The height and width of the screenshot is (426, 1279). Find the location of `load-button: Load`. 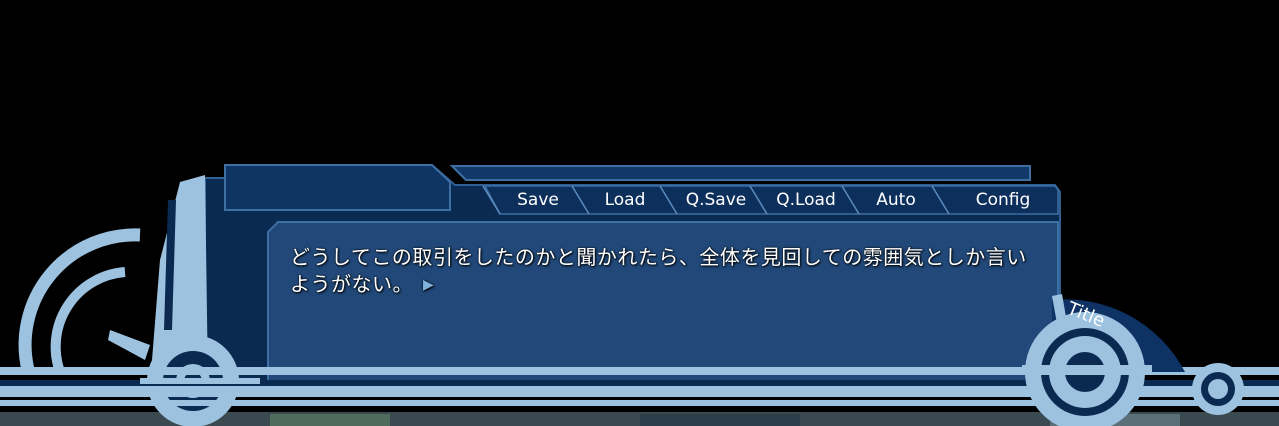

load-button: Load is located at coordinates (625, 200).